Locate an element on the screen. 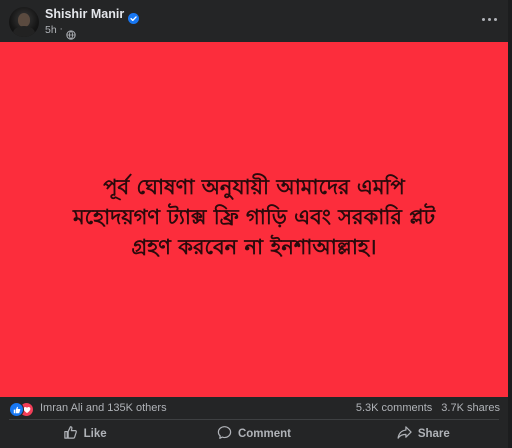  like-label: Like is located at coordinates (95, 434).